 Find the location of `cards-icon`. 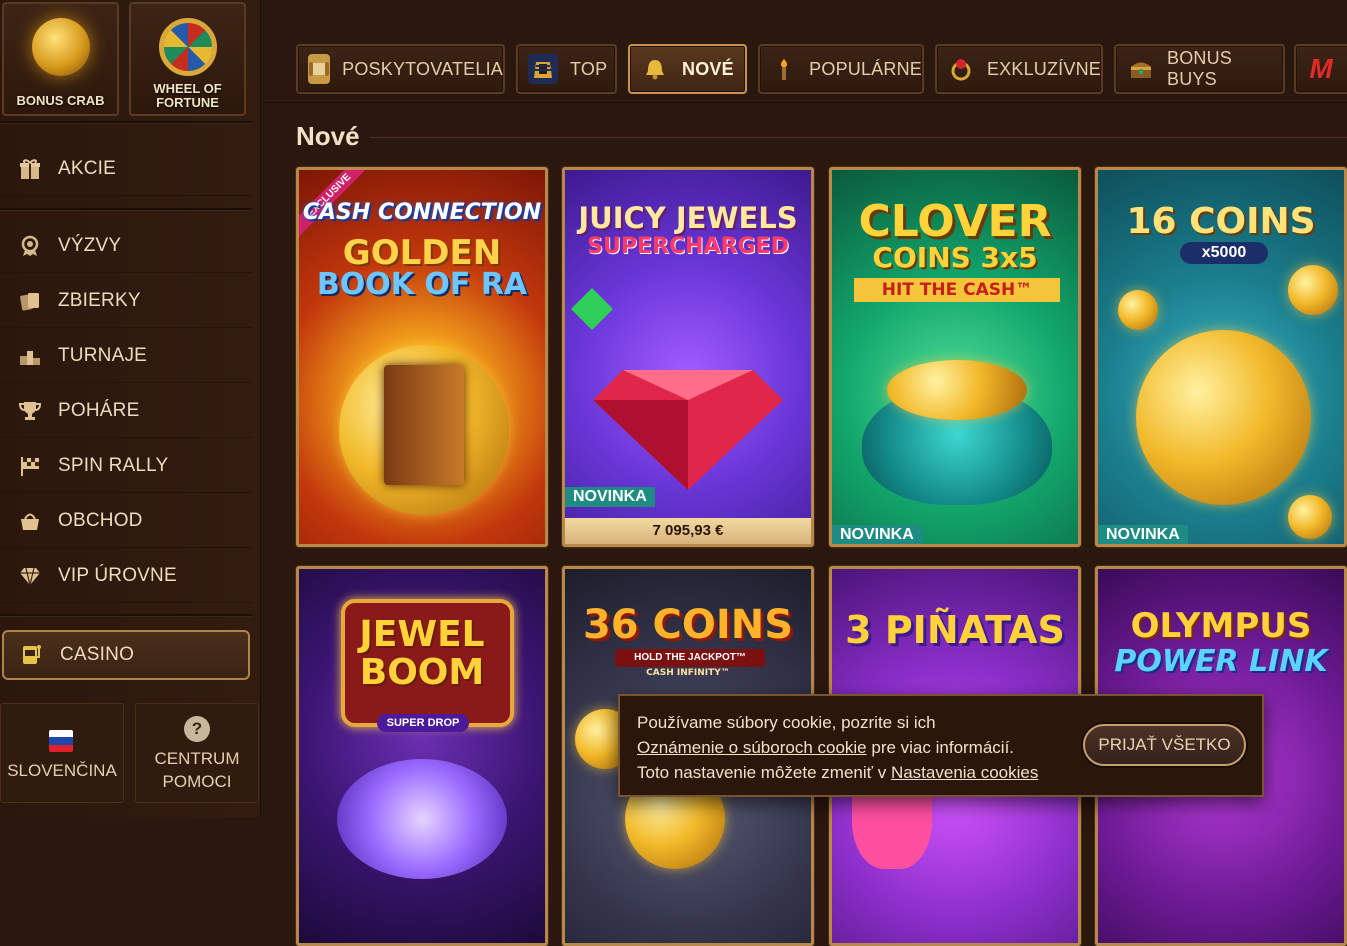

cards-icon is located at coordinates (30, 301).